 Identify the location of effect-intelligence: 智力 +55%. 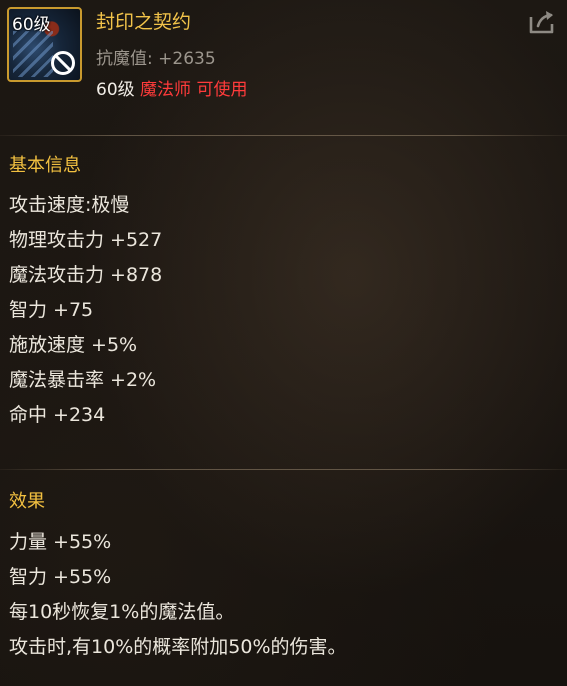
(60, 577).